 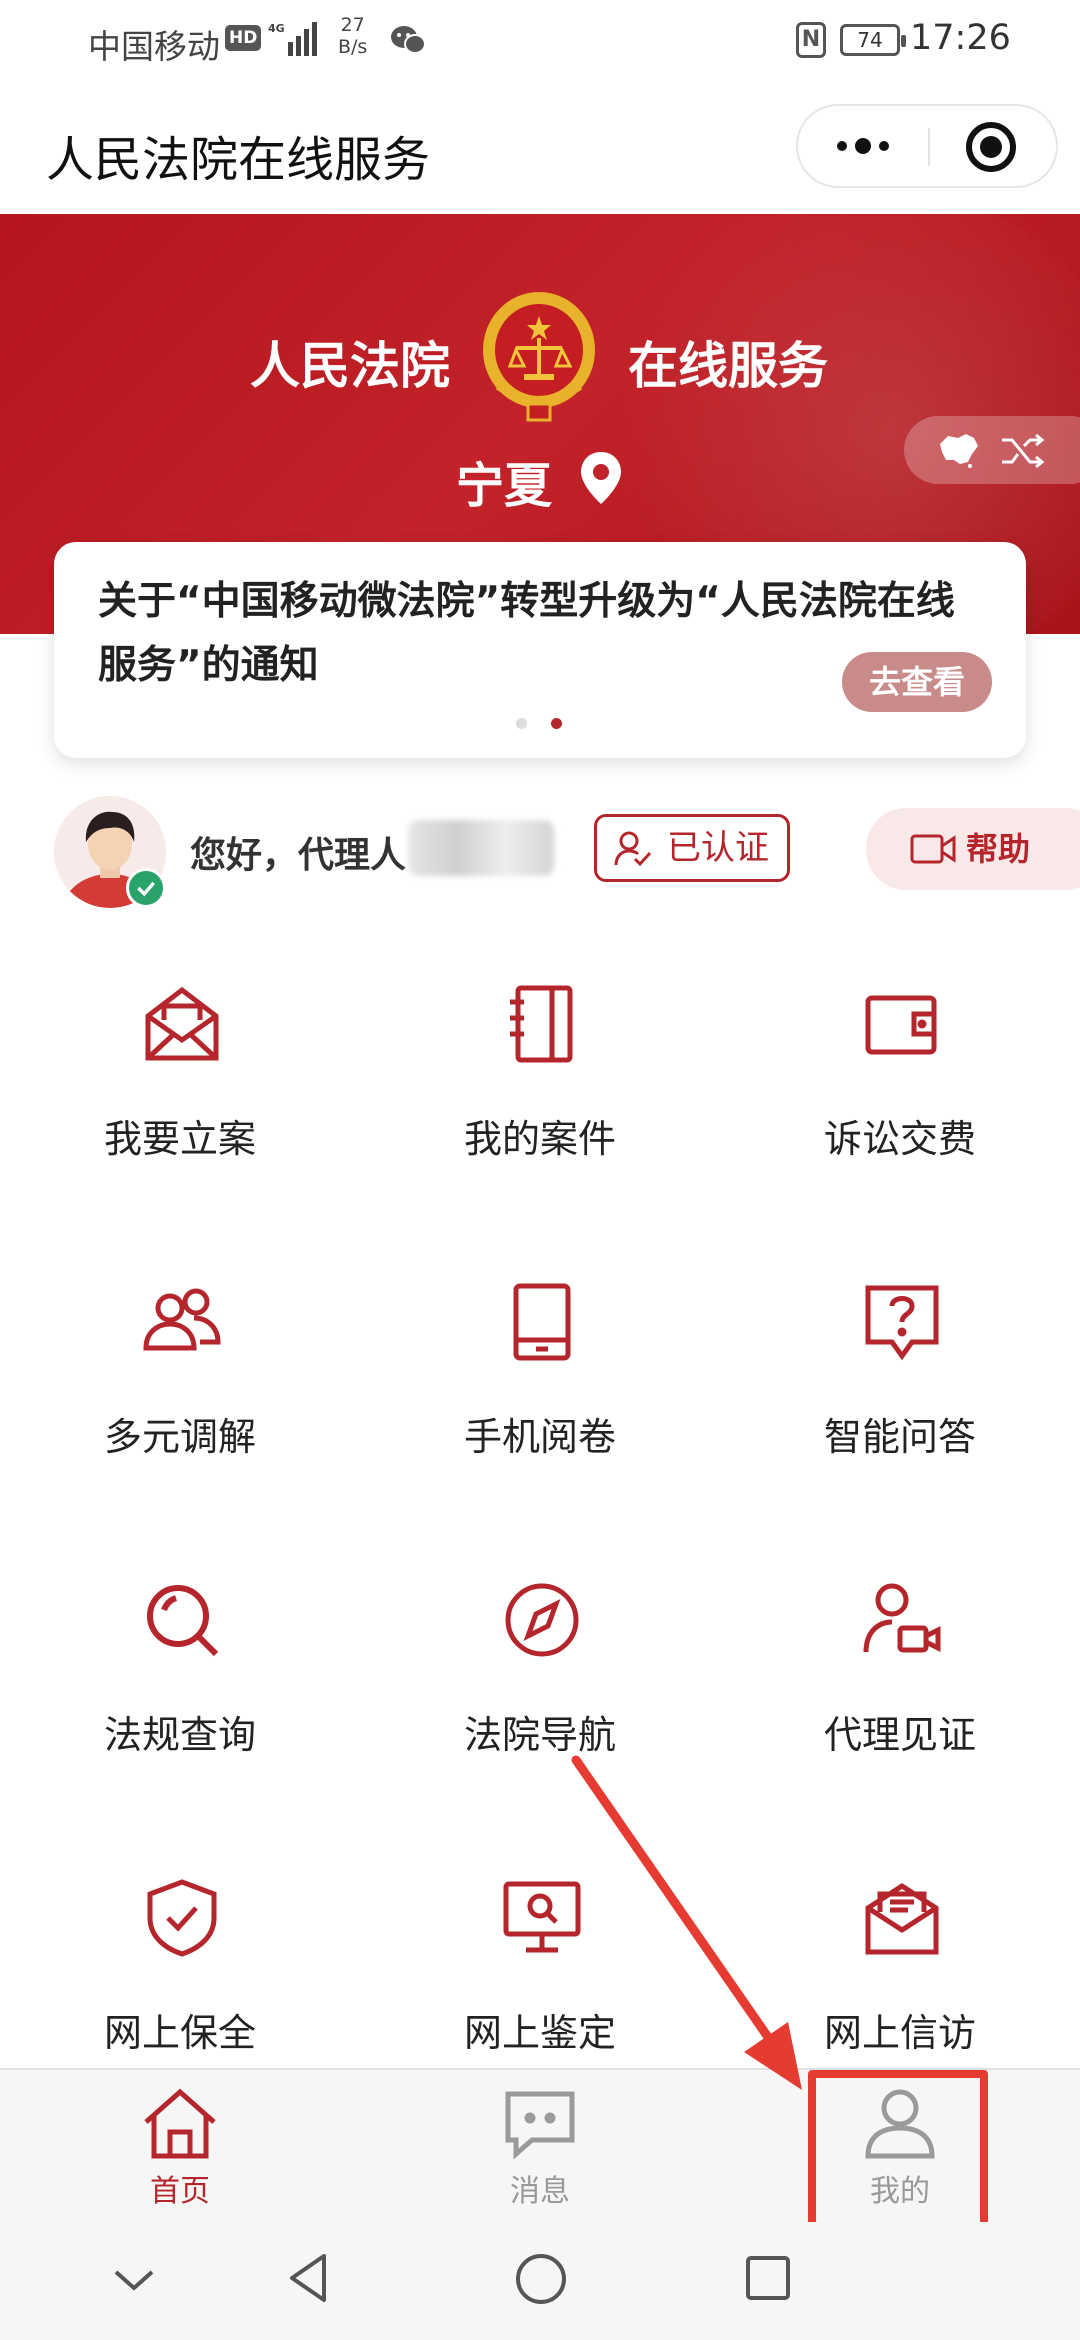 I want to click on system-navigation-bar, so click(x=540, y=2281).